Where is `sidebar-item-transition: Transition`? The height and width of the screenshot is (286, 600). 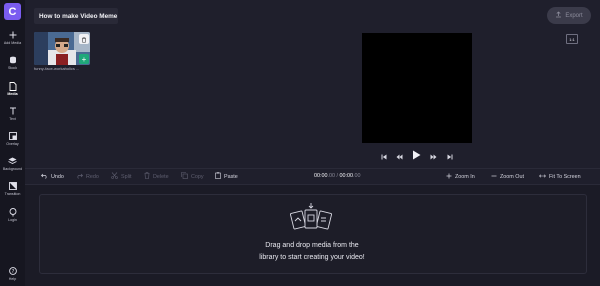 sidebar-item-transition: Transition is located at coordinates (12, 188).